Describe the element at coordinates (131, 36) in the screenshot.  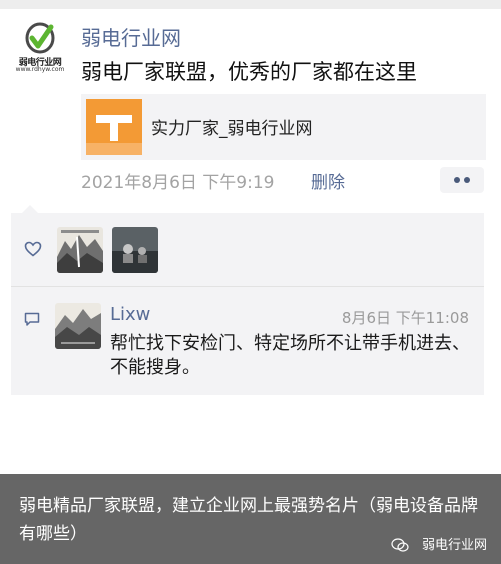
I see `post-author-name: 弱电行业网` at that location.